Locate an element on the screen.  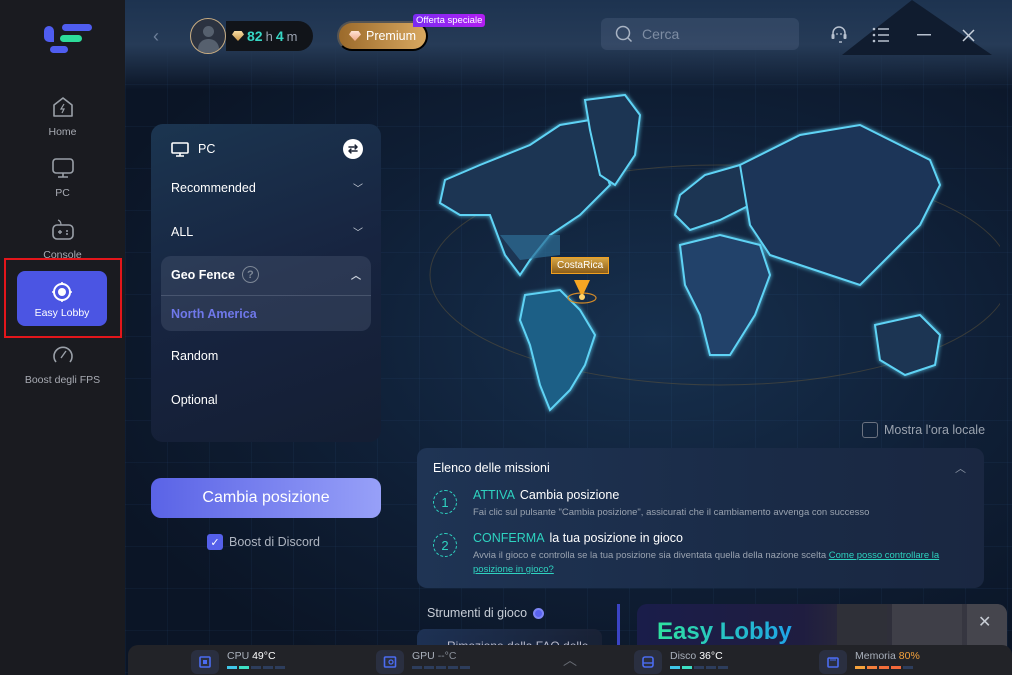
step-title: ATTIVA Cambia posizione is located at coordinates (546, 495).